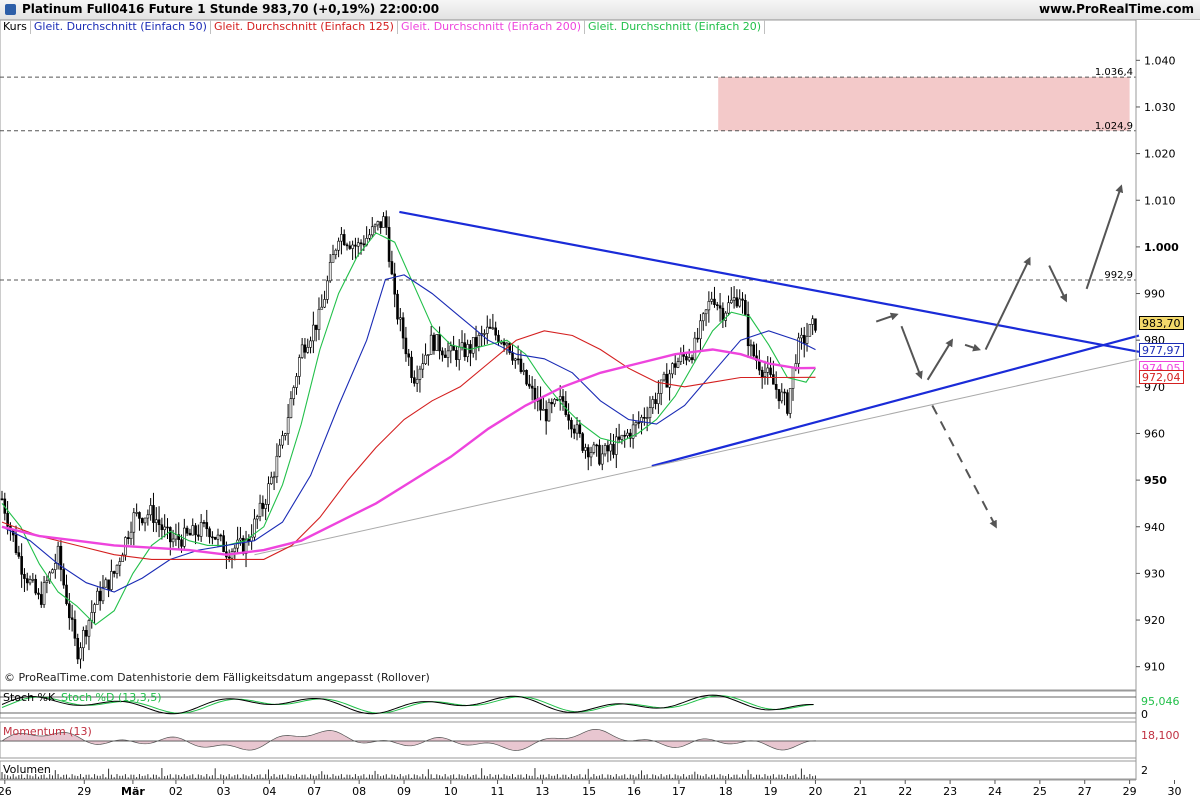  I want to click on x-tick-label-18: 21, so click(860, 791).